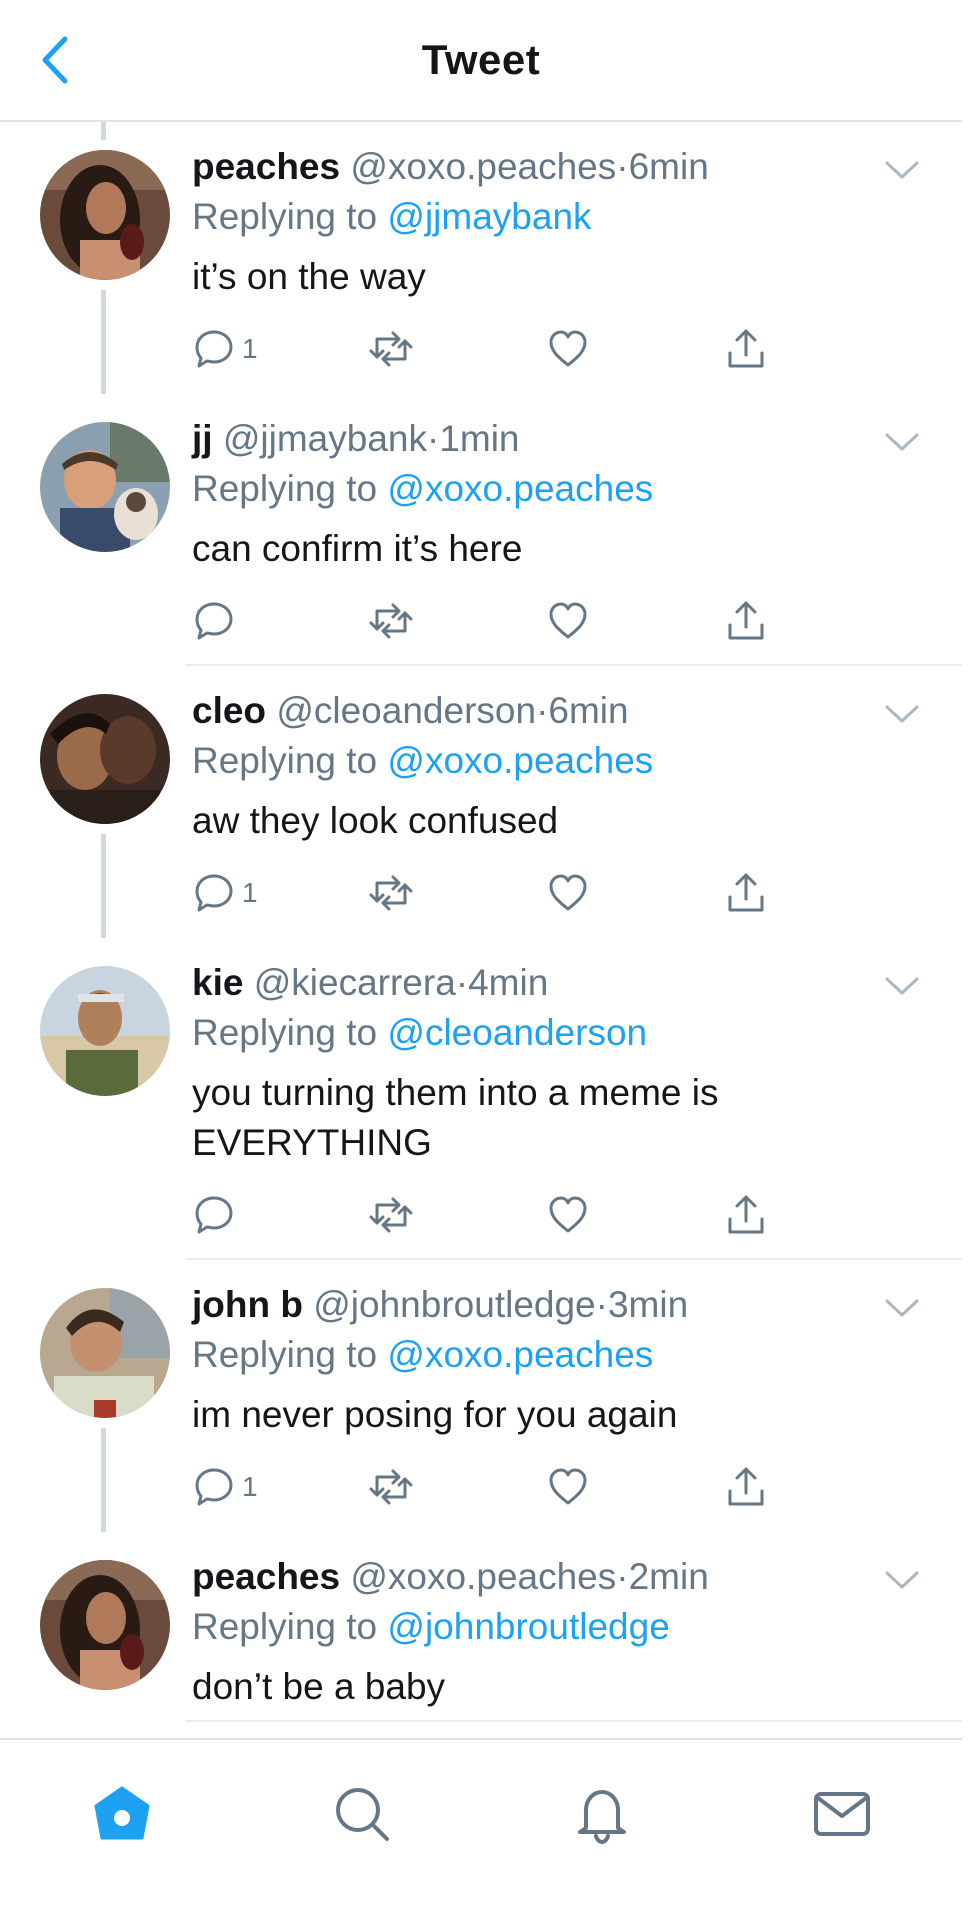  I want to click on tweet-text: aw they look confused, so click(375, 820).